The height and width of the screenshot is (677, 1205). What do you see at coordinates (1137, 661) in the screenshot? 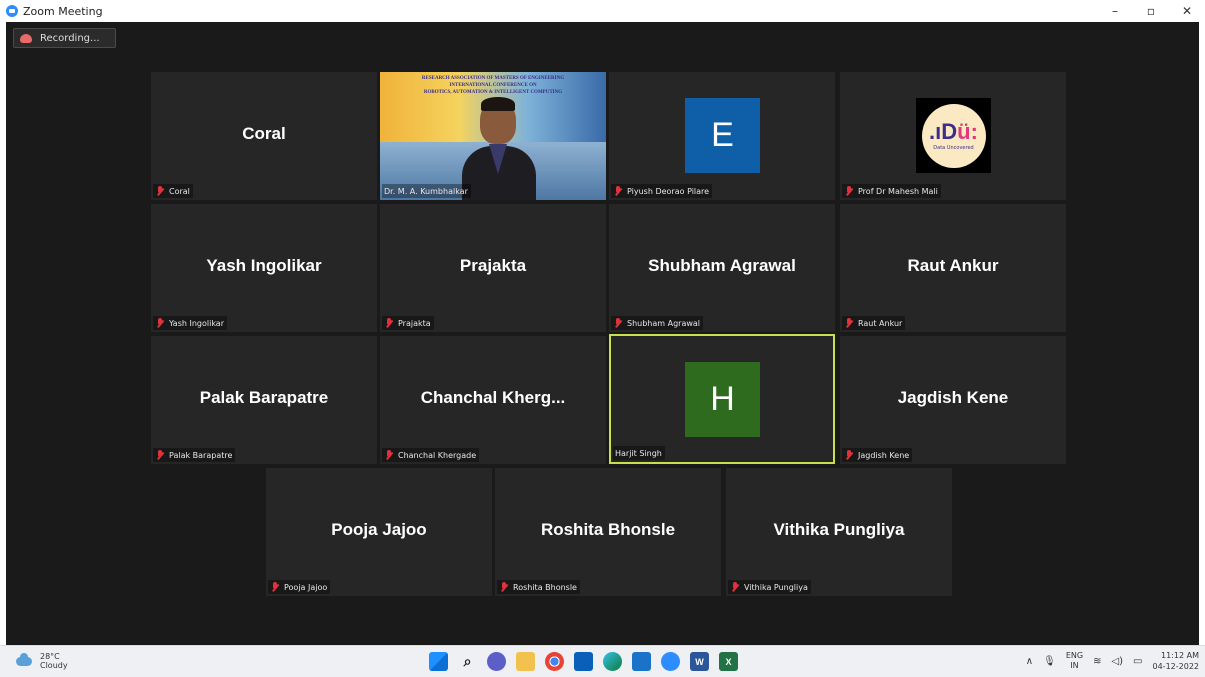
I see `battery-icon: ▭` at bounding box center [1137, 661].